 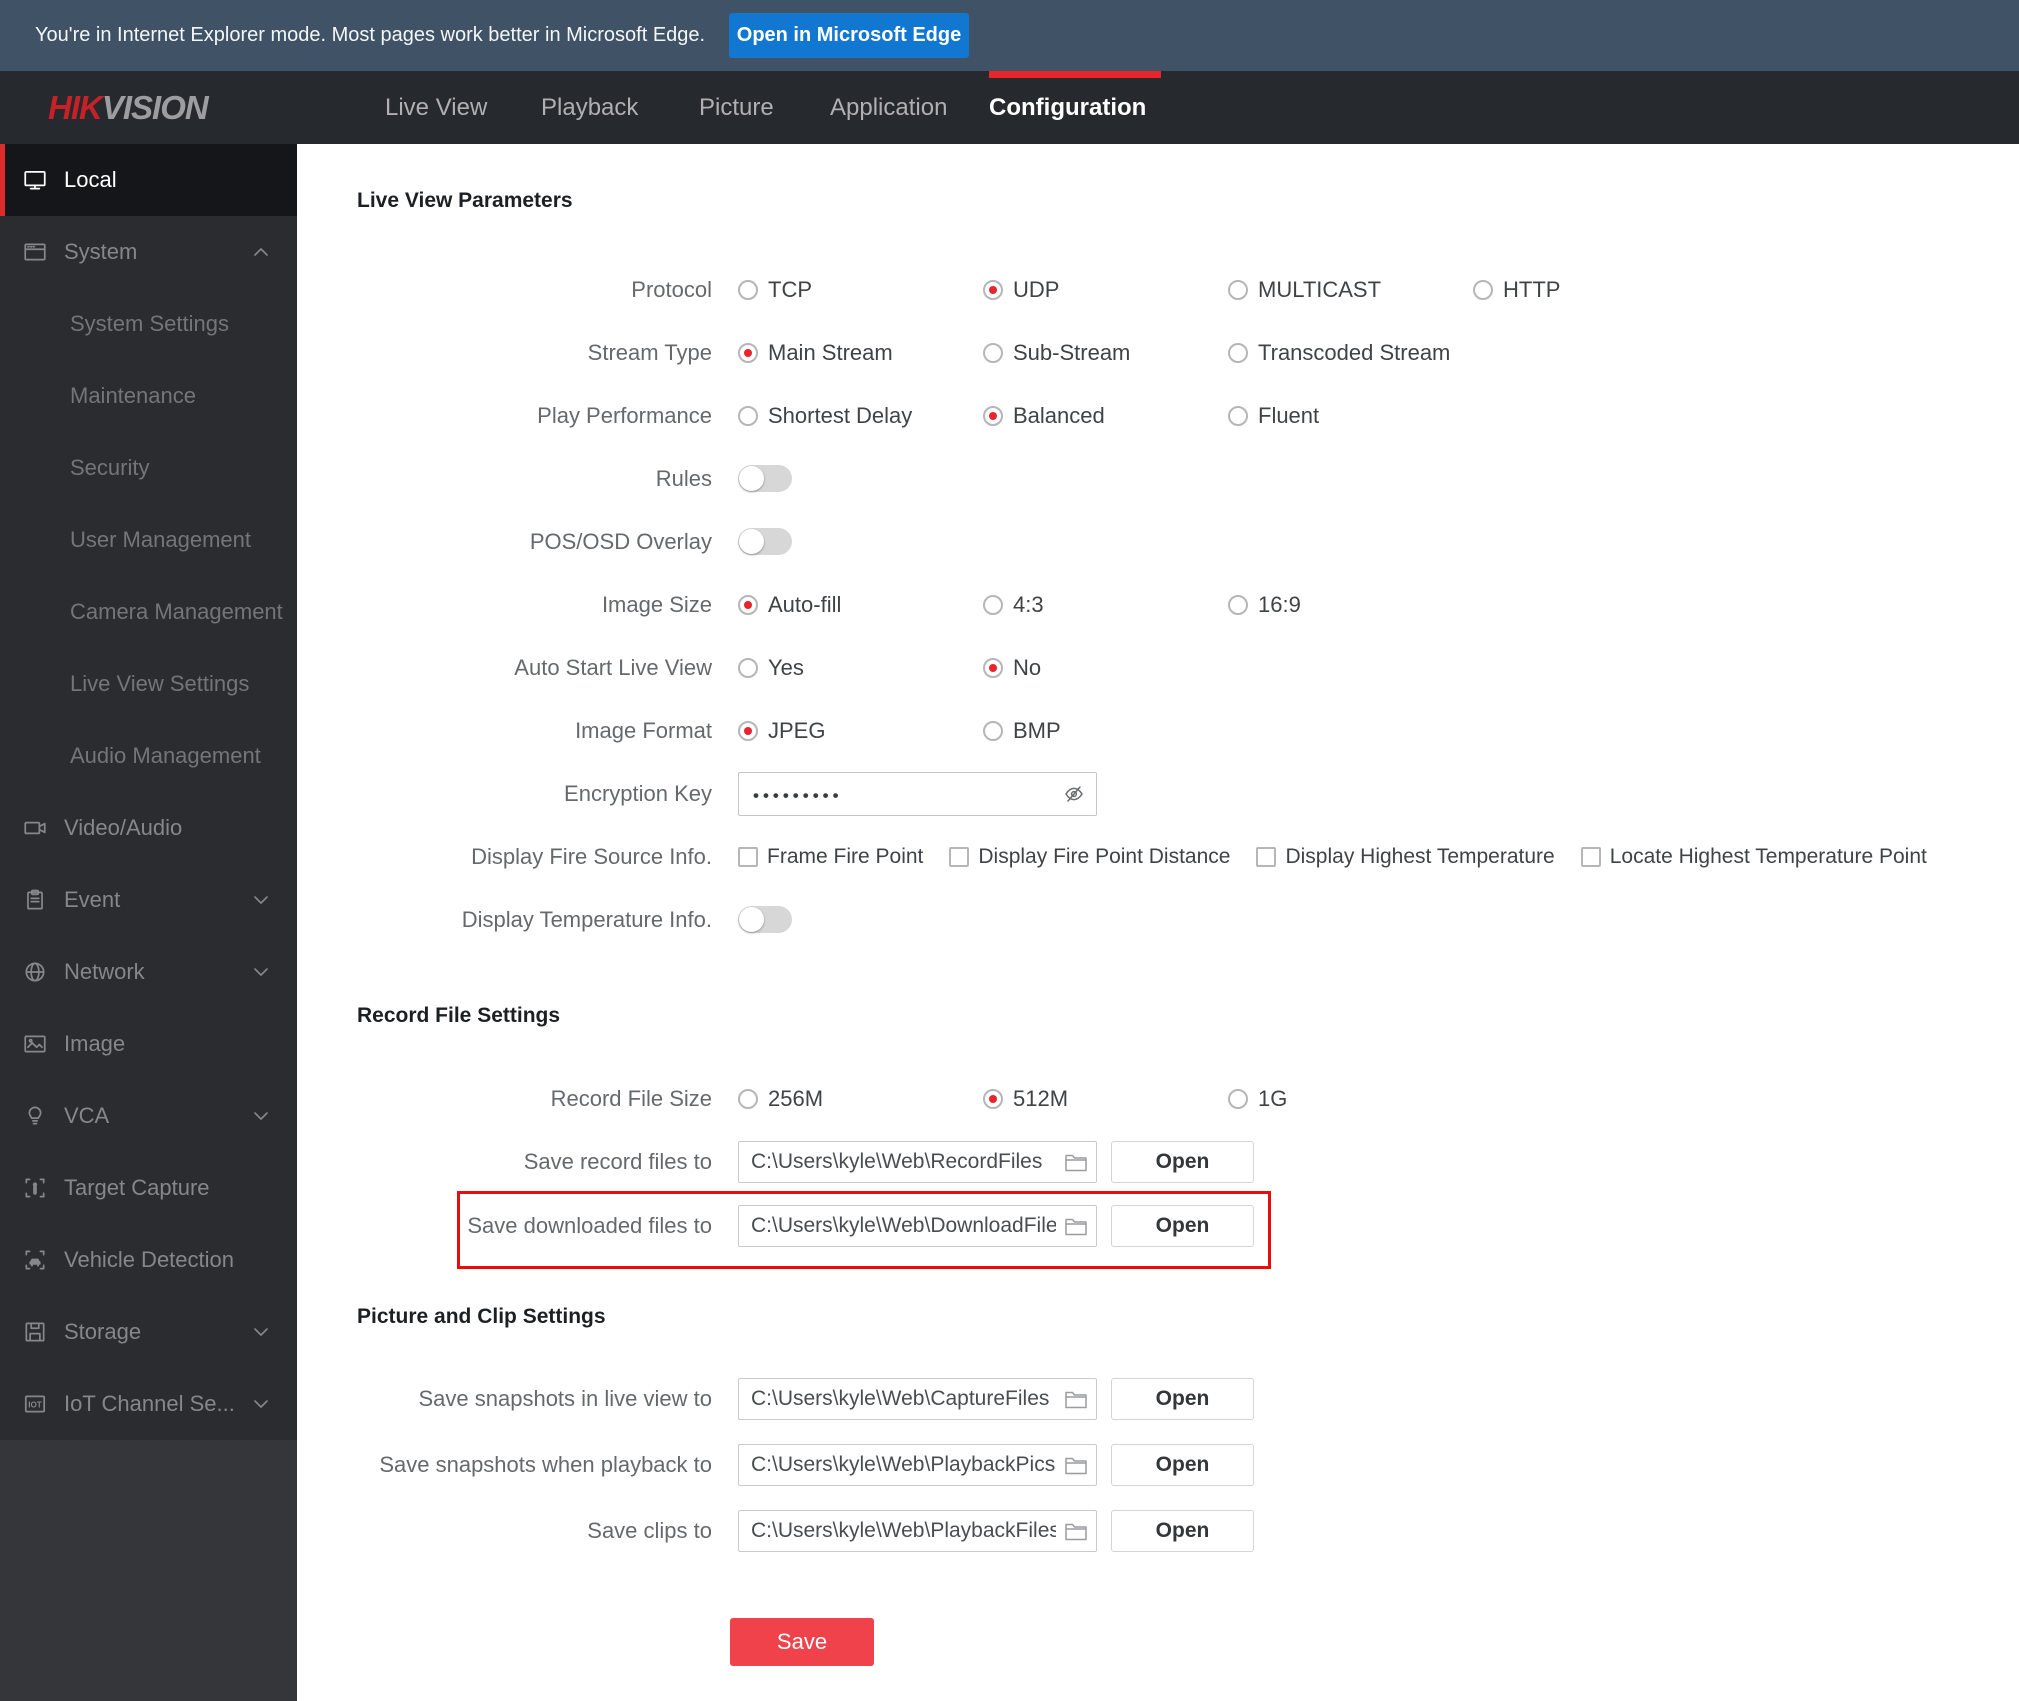 I want to click on display-temperature-info-row: Display Temperature Info., so click(x=1188, y=919).